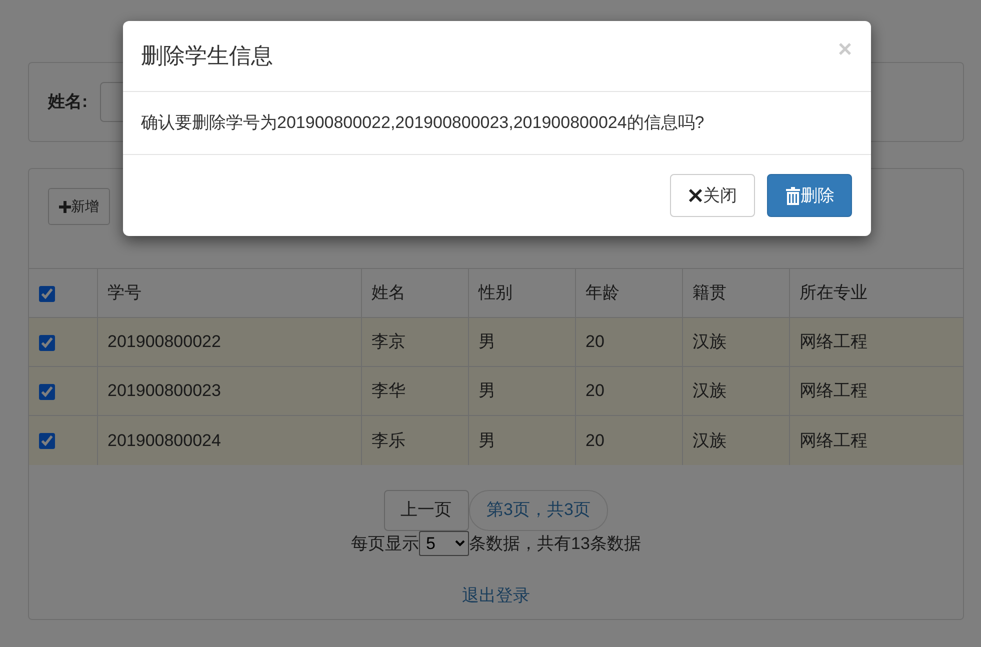 The width and height of the screenshot is (981, 647). Describe the element at coordinates (555, 543) in the screenshot. I see `record-count-text: 条数据，共有13条数据` at that location.